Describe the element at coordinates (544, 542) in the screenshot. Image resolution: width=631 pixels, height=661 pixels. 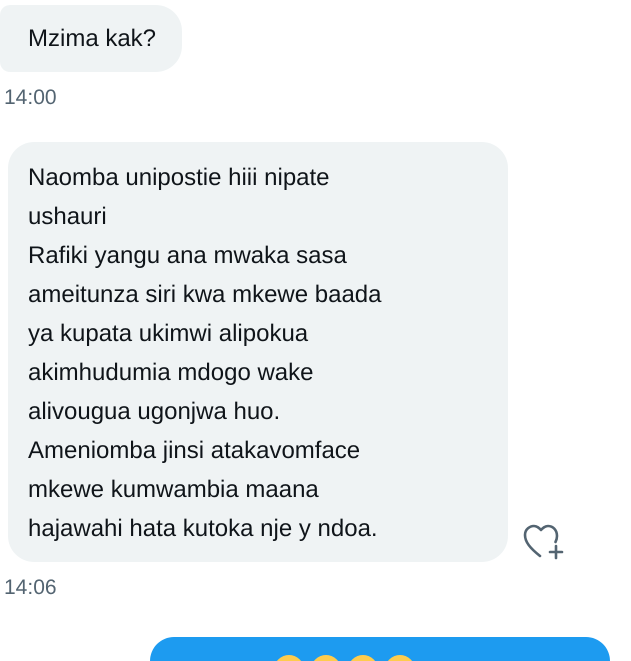
I see `heart-plus-icon` at that location.